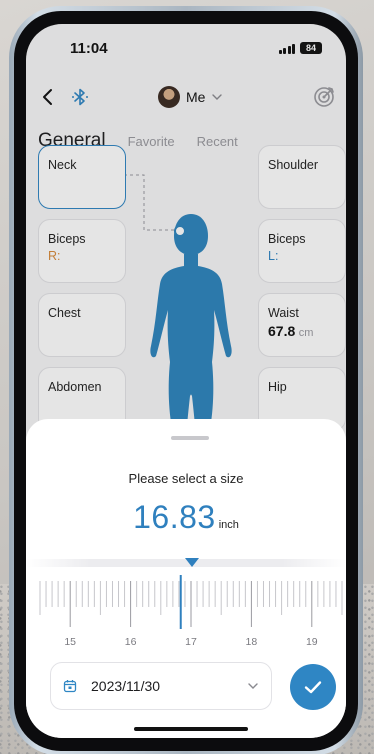 The height and width of the screenshot is (754, 374). Describe the element at coordinates (251, 642) in the screenshot. I see `ruler-label: 18` at that location.